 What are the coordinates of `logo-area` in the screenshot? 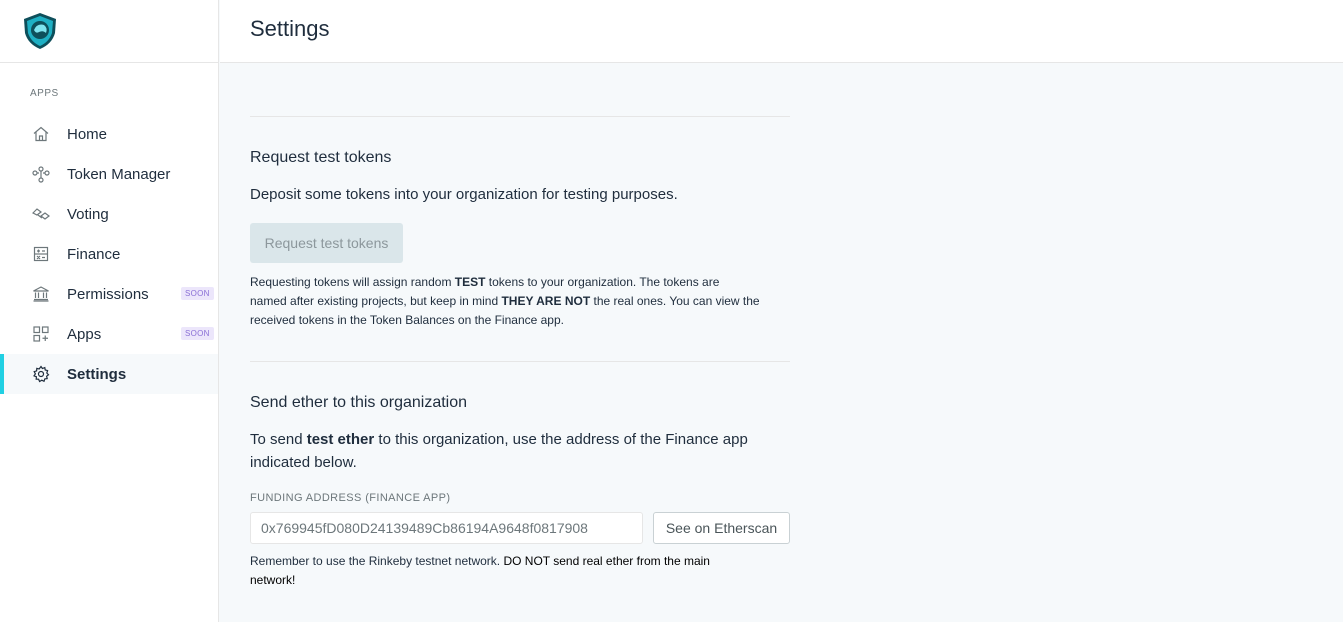 It's located at (109, 31).